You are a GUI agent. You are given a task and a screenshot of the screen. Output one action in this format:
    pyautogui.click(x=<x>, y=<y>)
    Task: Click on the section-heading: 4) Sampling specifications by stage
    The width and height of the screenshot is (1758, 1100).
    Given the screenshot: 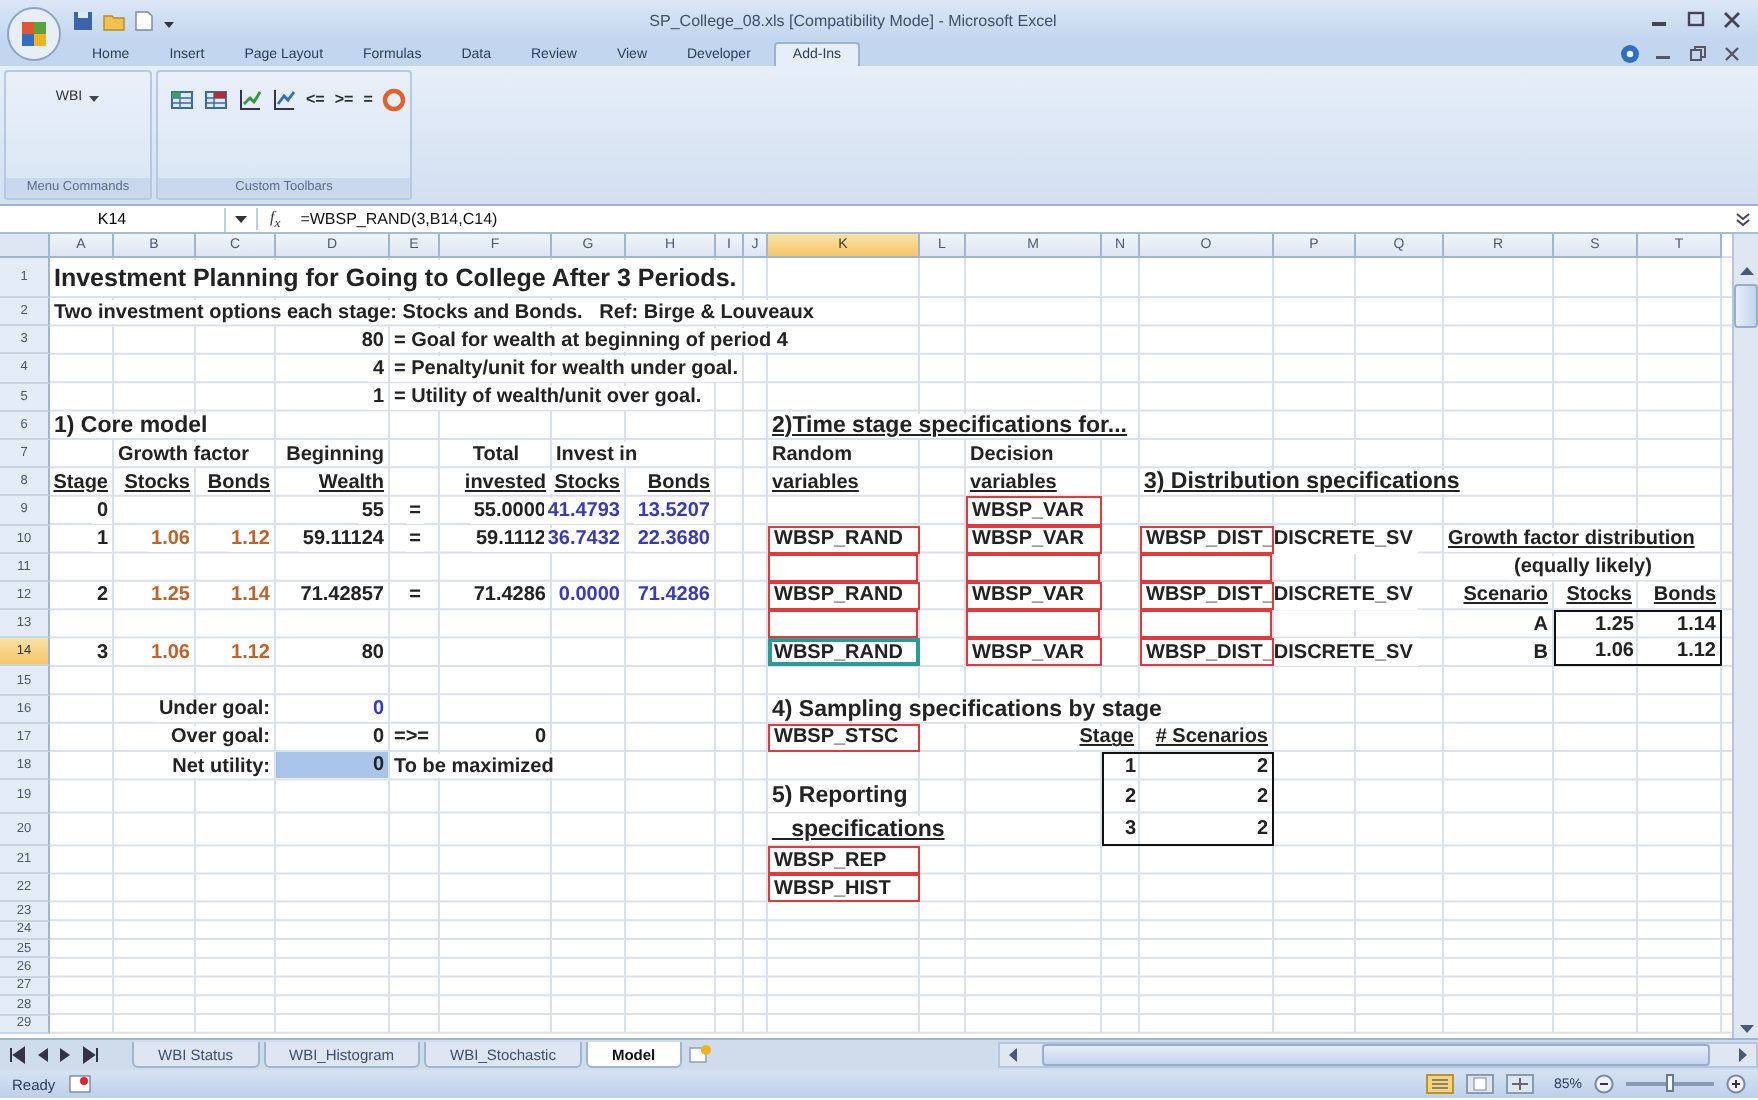 What is the action you would take?
    pyautogui.click(x=967, y=709)
    